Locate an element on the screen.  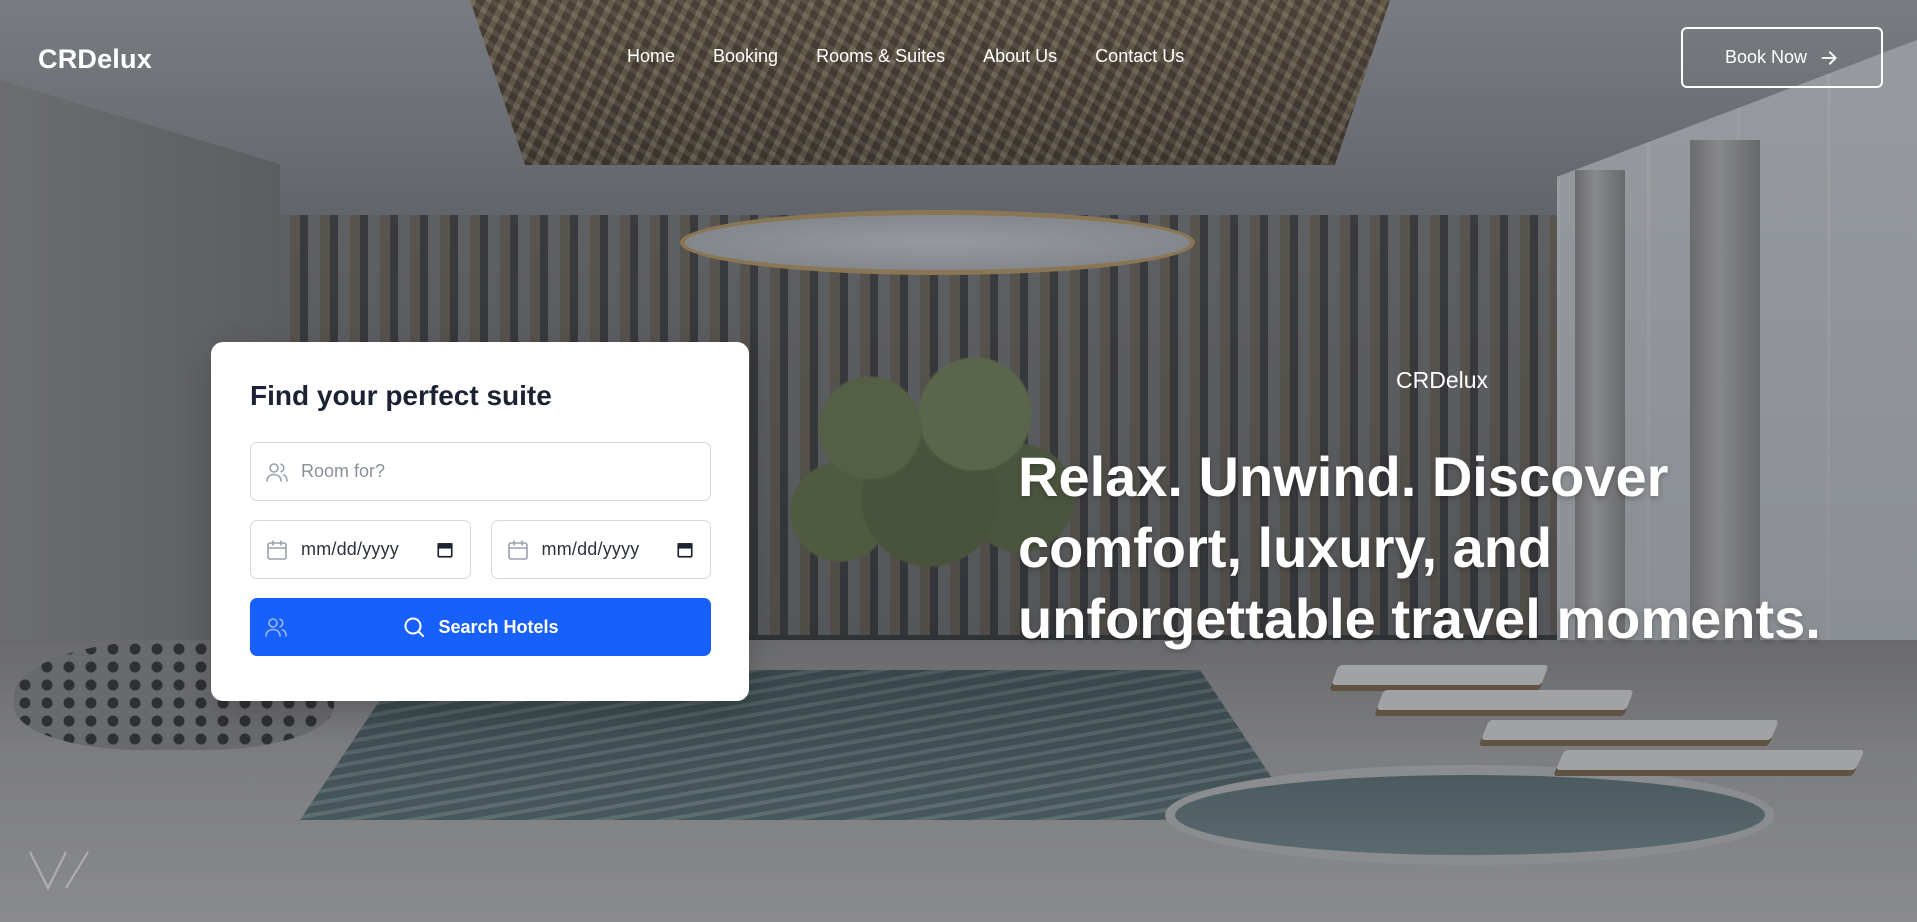
nav-about-us: About Us is located at coordinates (1020, 56).